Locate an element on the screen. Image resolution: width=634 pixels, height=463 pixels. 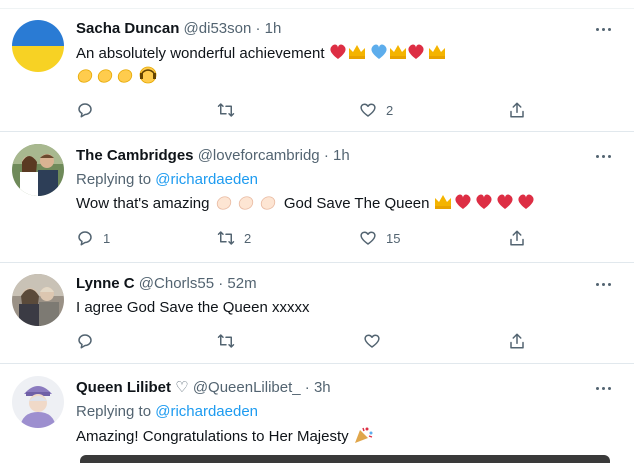
tweet-text: An absolutely wonderful achievement is located at coordinates (262, 53).